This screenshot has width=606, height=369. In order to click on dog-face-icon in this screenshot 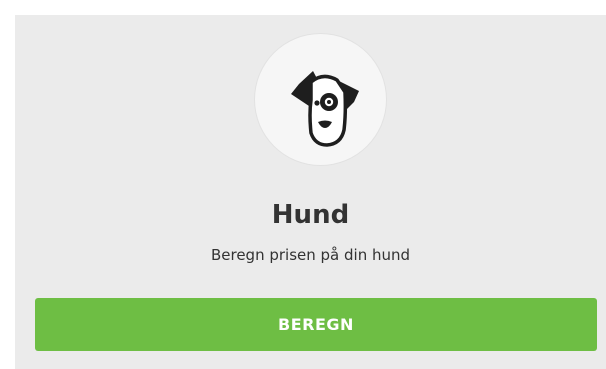, I will do `click(325, 109)`.